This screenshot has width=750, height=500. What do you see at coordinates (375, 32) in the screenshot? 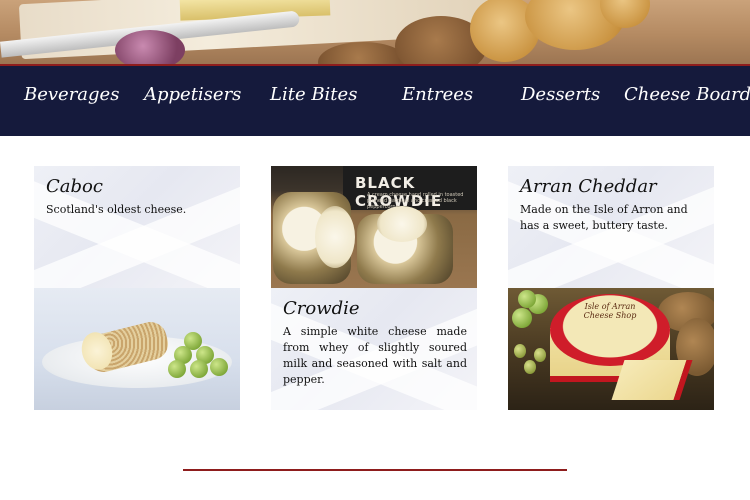
I see `hero-image` at bounding box center [375, 32].